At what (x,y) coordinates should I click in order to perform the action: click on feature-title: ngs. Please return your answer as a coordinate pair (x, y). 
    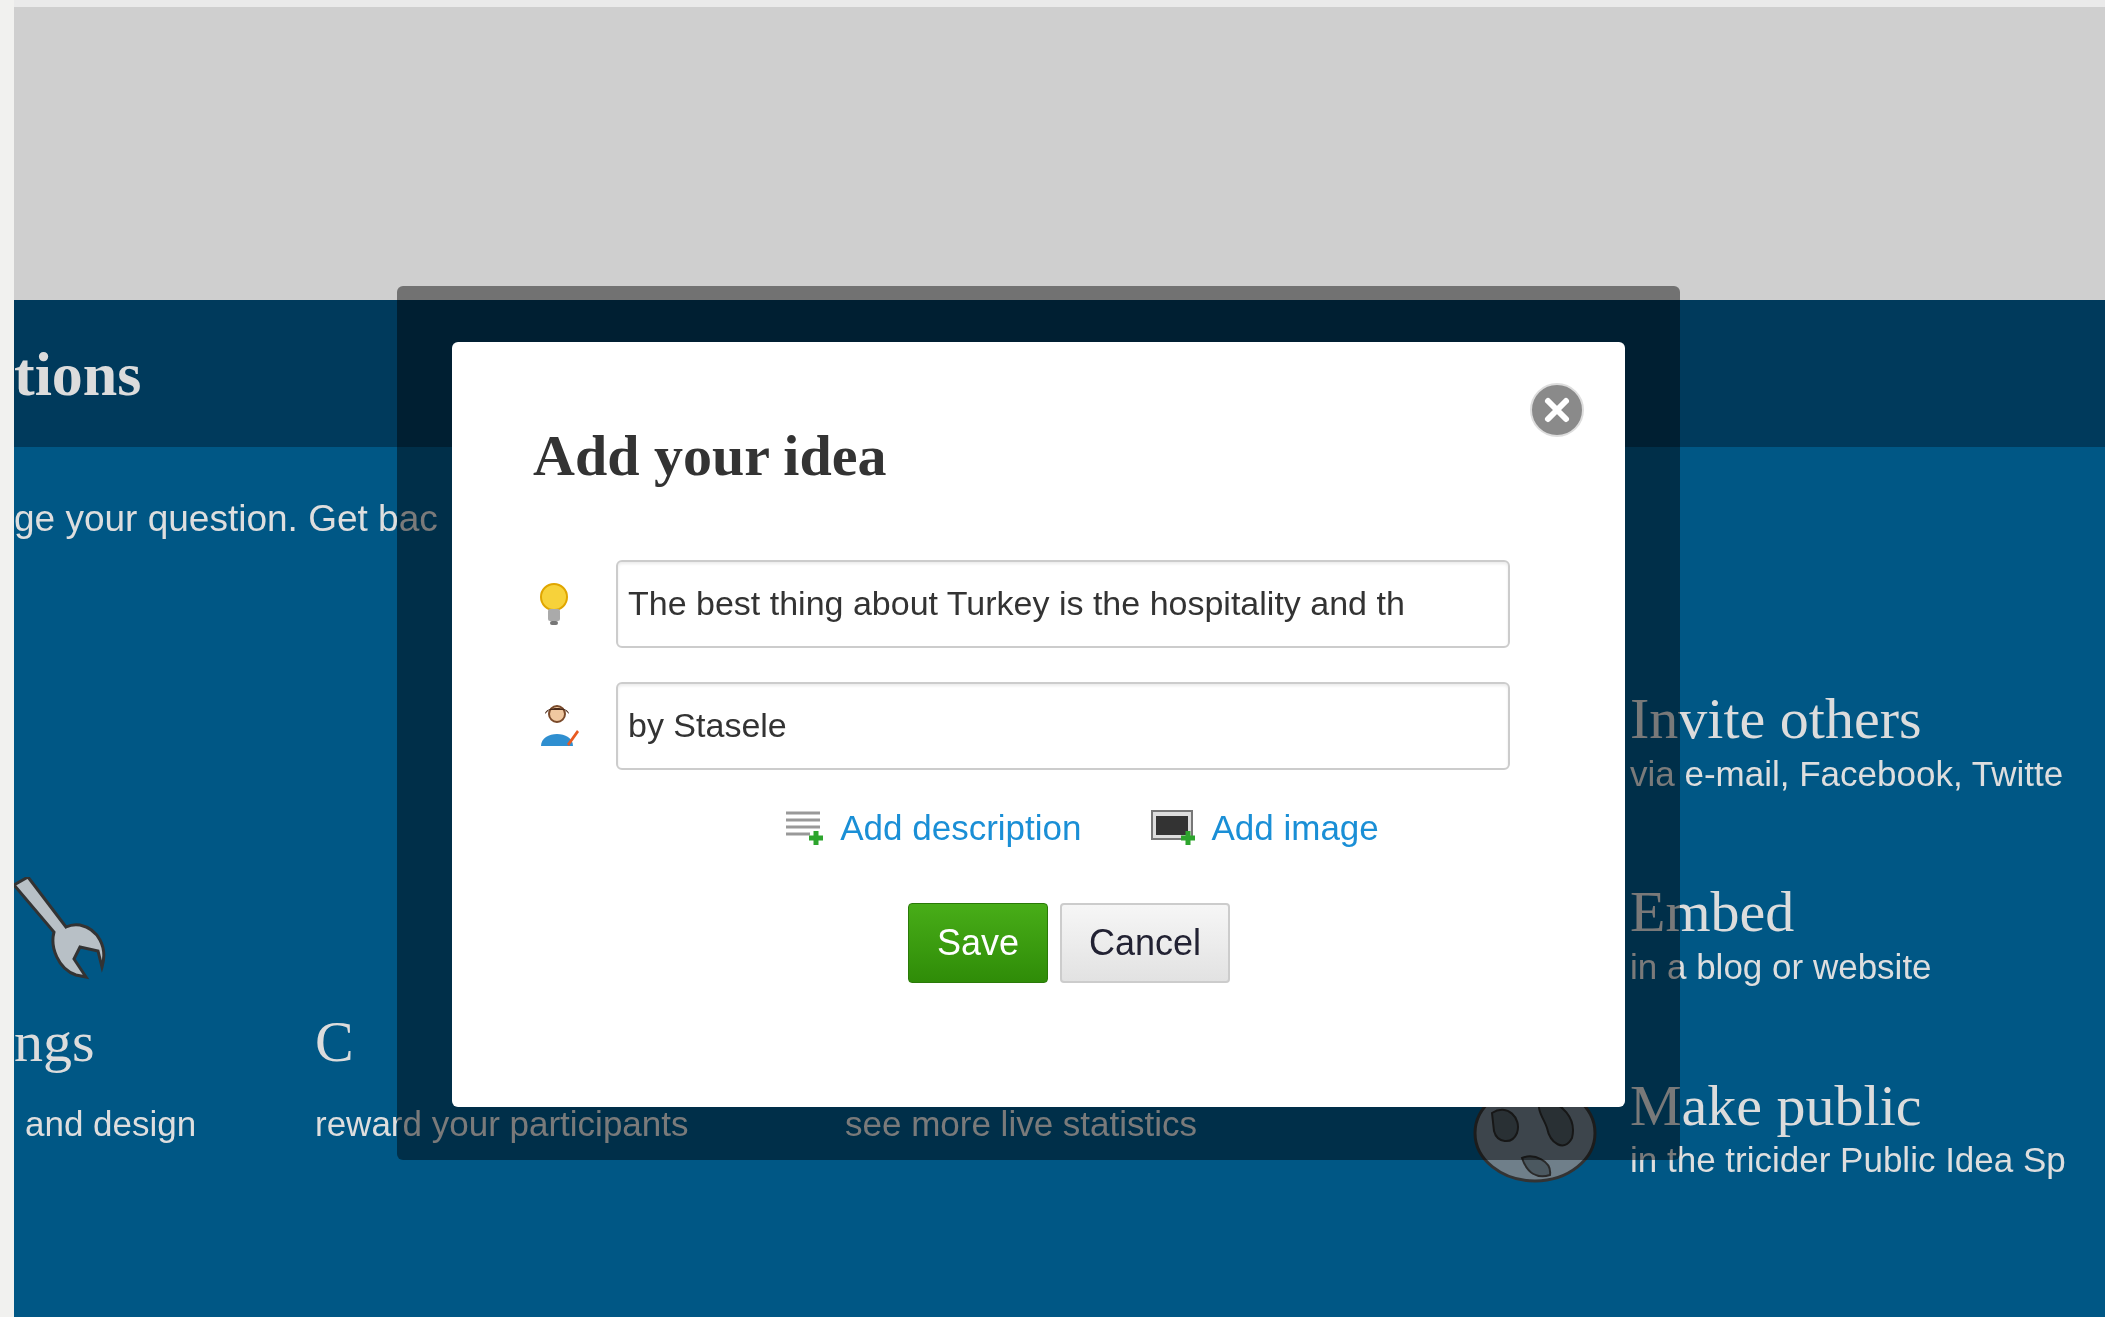
    Looking at the image, I should click on (55, 1041).